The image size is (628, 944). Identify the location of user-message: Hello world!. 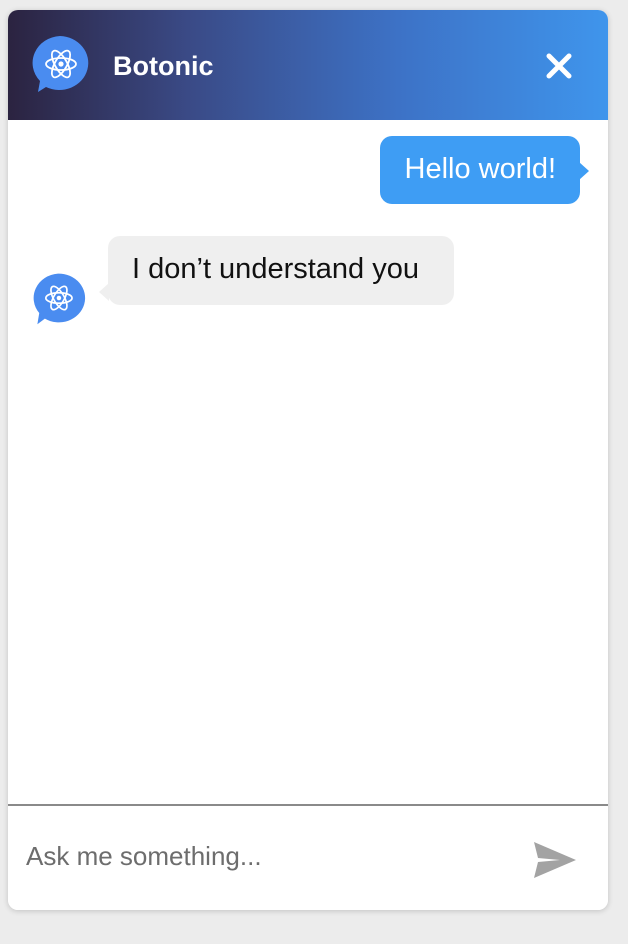
(484, 170).